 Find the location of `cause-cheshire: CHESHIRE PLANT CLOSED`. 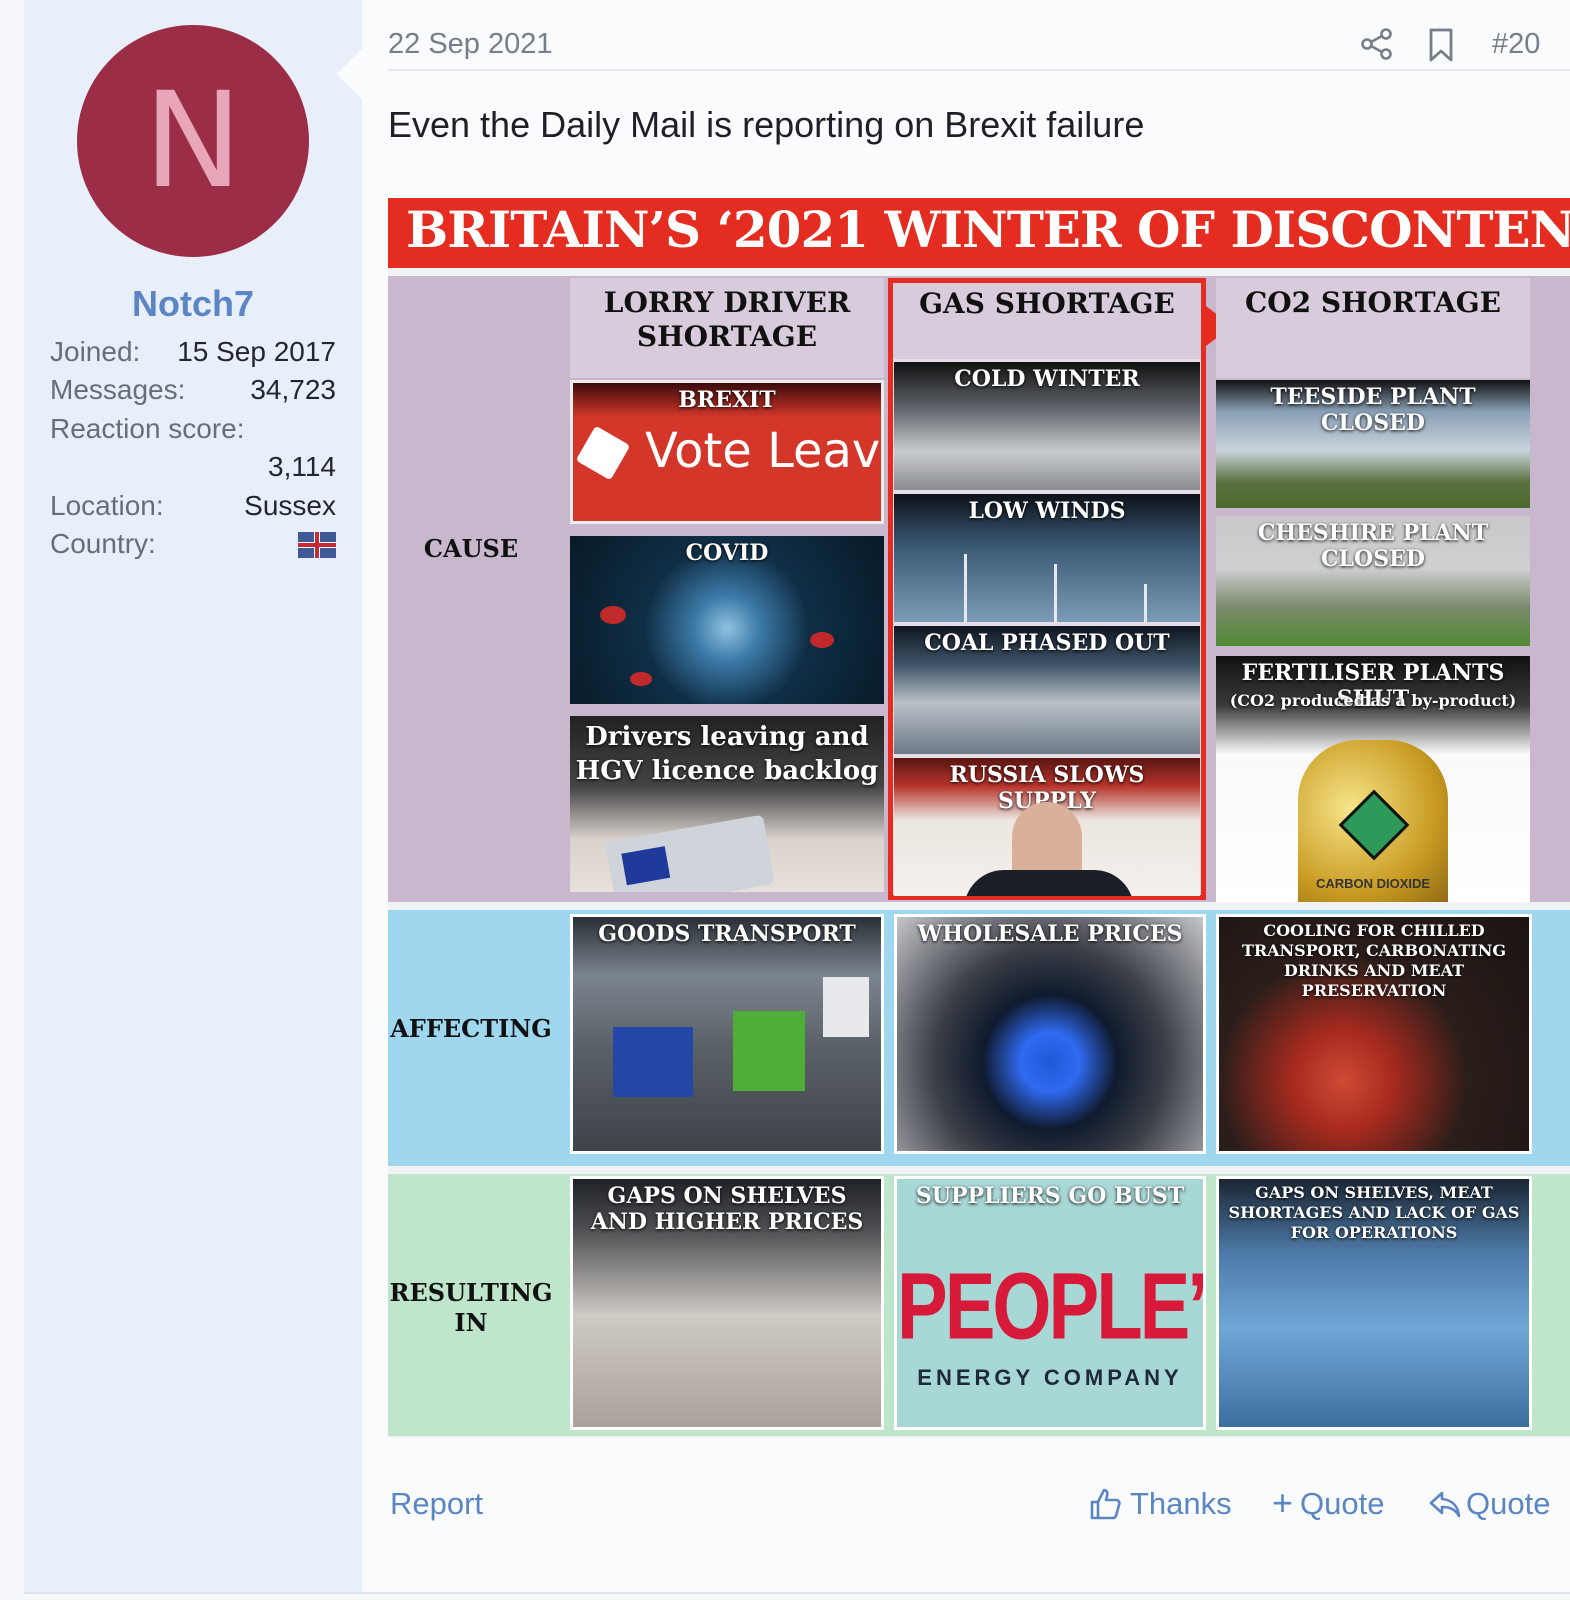

cause-cheshire: CHESHIRE PLANT CLOSED is located at coordinates (1373, 581).